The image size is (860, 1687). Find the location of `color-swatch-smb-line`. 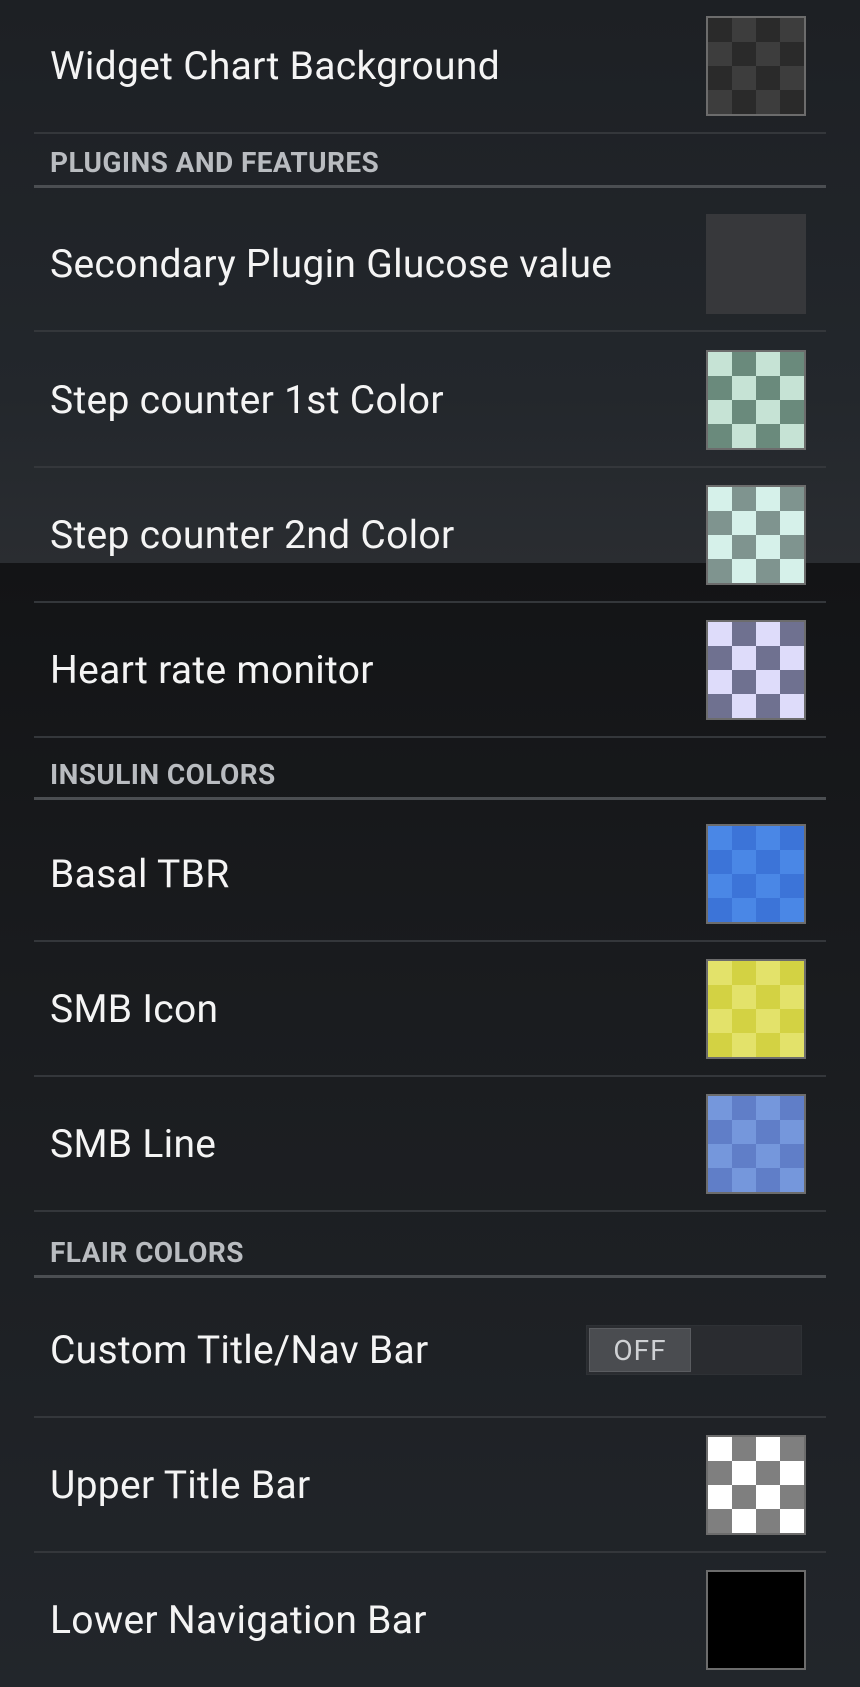

color-swatch-smb-line is located at coordinates (756, 1144).